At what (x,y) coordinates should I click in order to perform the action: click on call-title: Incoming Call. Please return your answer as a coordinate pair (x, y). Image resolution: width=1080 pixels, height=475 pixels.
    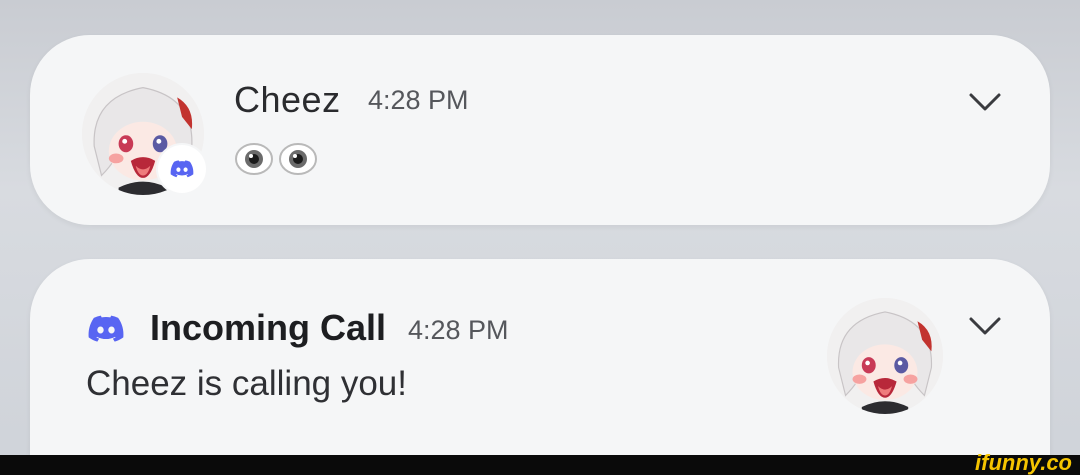
    Looking at the image, I should click on (268, 327).